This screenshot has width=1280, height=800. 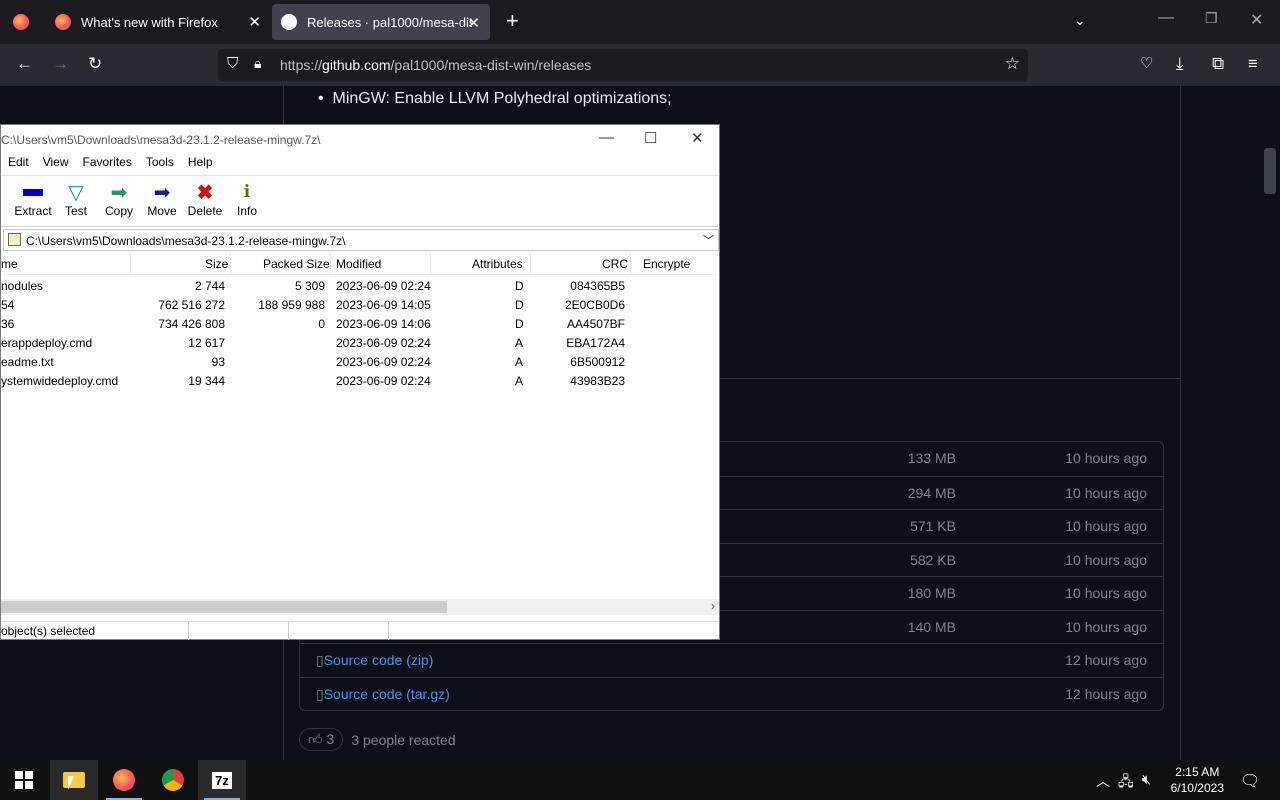 What do you see at coordinates (497, 264) in the screenshot?
I see `column-attributes: Attributes` at bounding box center [497, 264].